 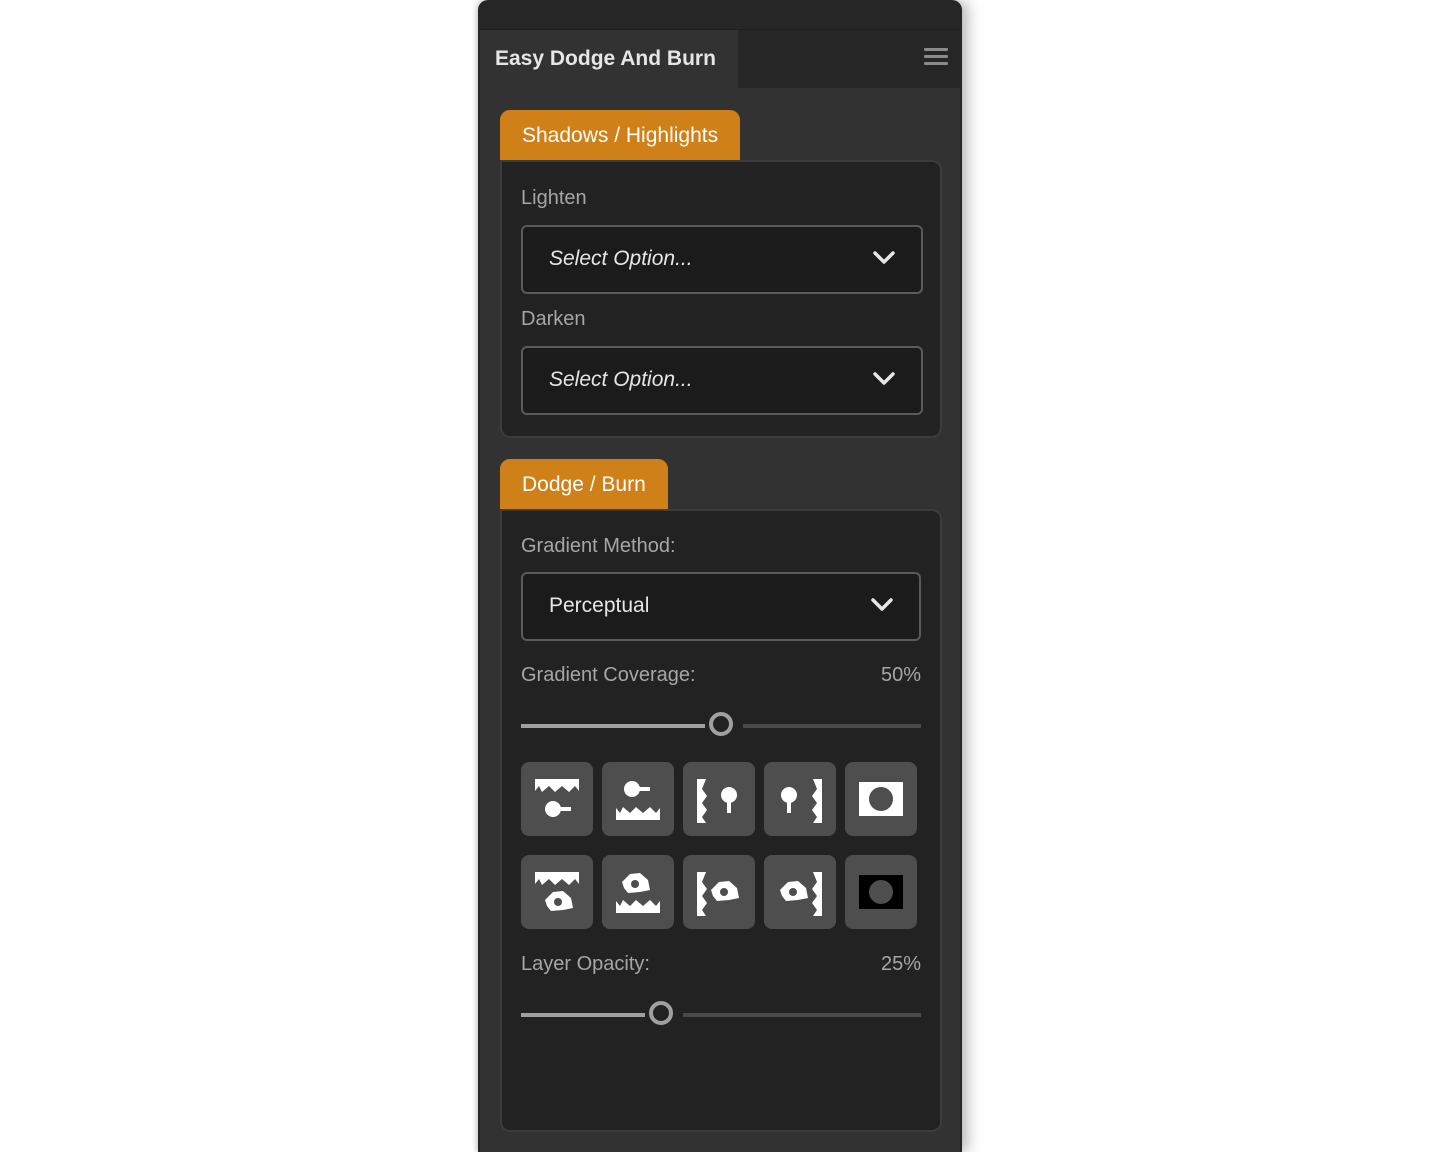 I want to click on gradient-top-to-bottom-subject-icon, so click(x=557, y=891).